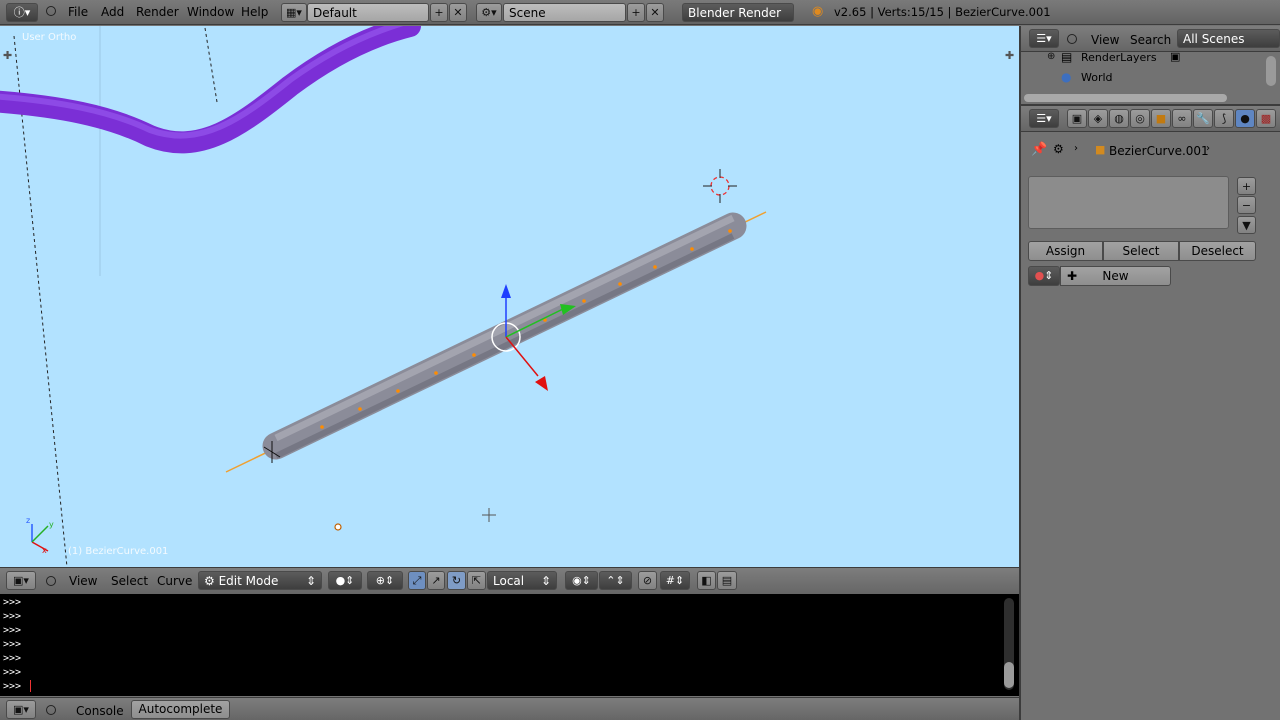 The height and width of the screenshot is (720, 1280). Describe the element at coordinates (1128, 202) in the screenshot. I see `material-slot-list` at that location.